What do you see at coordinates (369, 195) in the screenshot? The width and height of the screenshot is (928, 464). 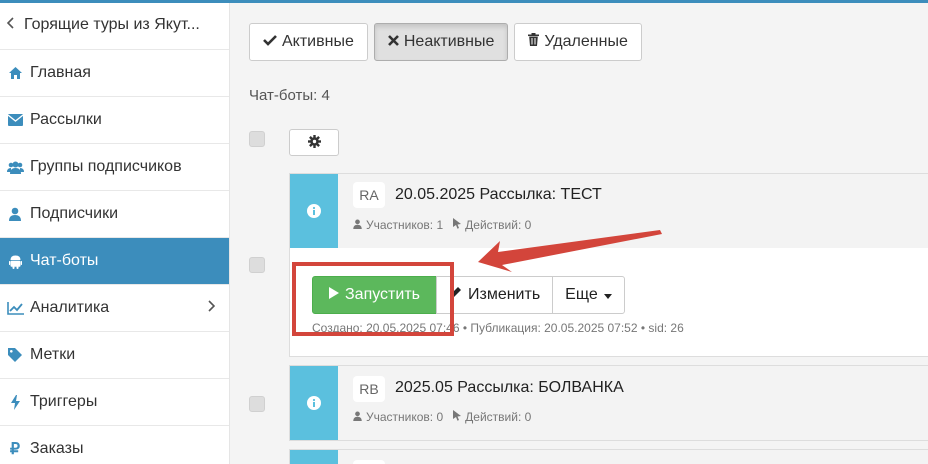 I see `bot-badge: RA` at bounding box center [369, 195].